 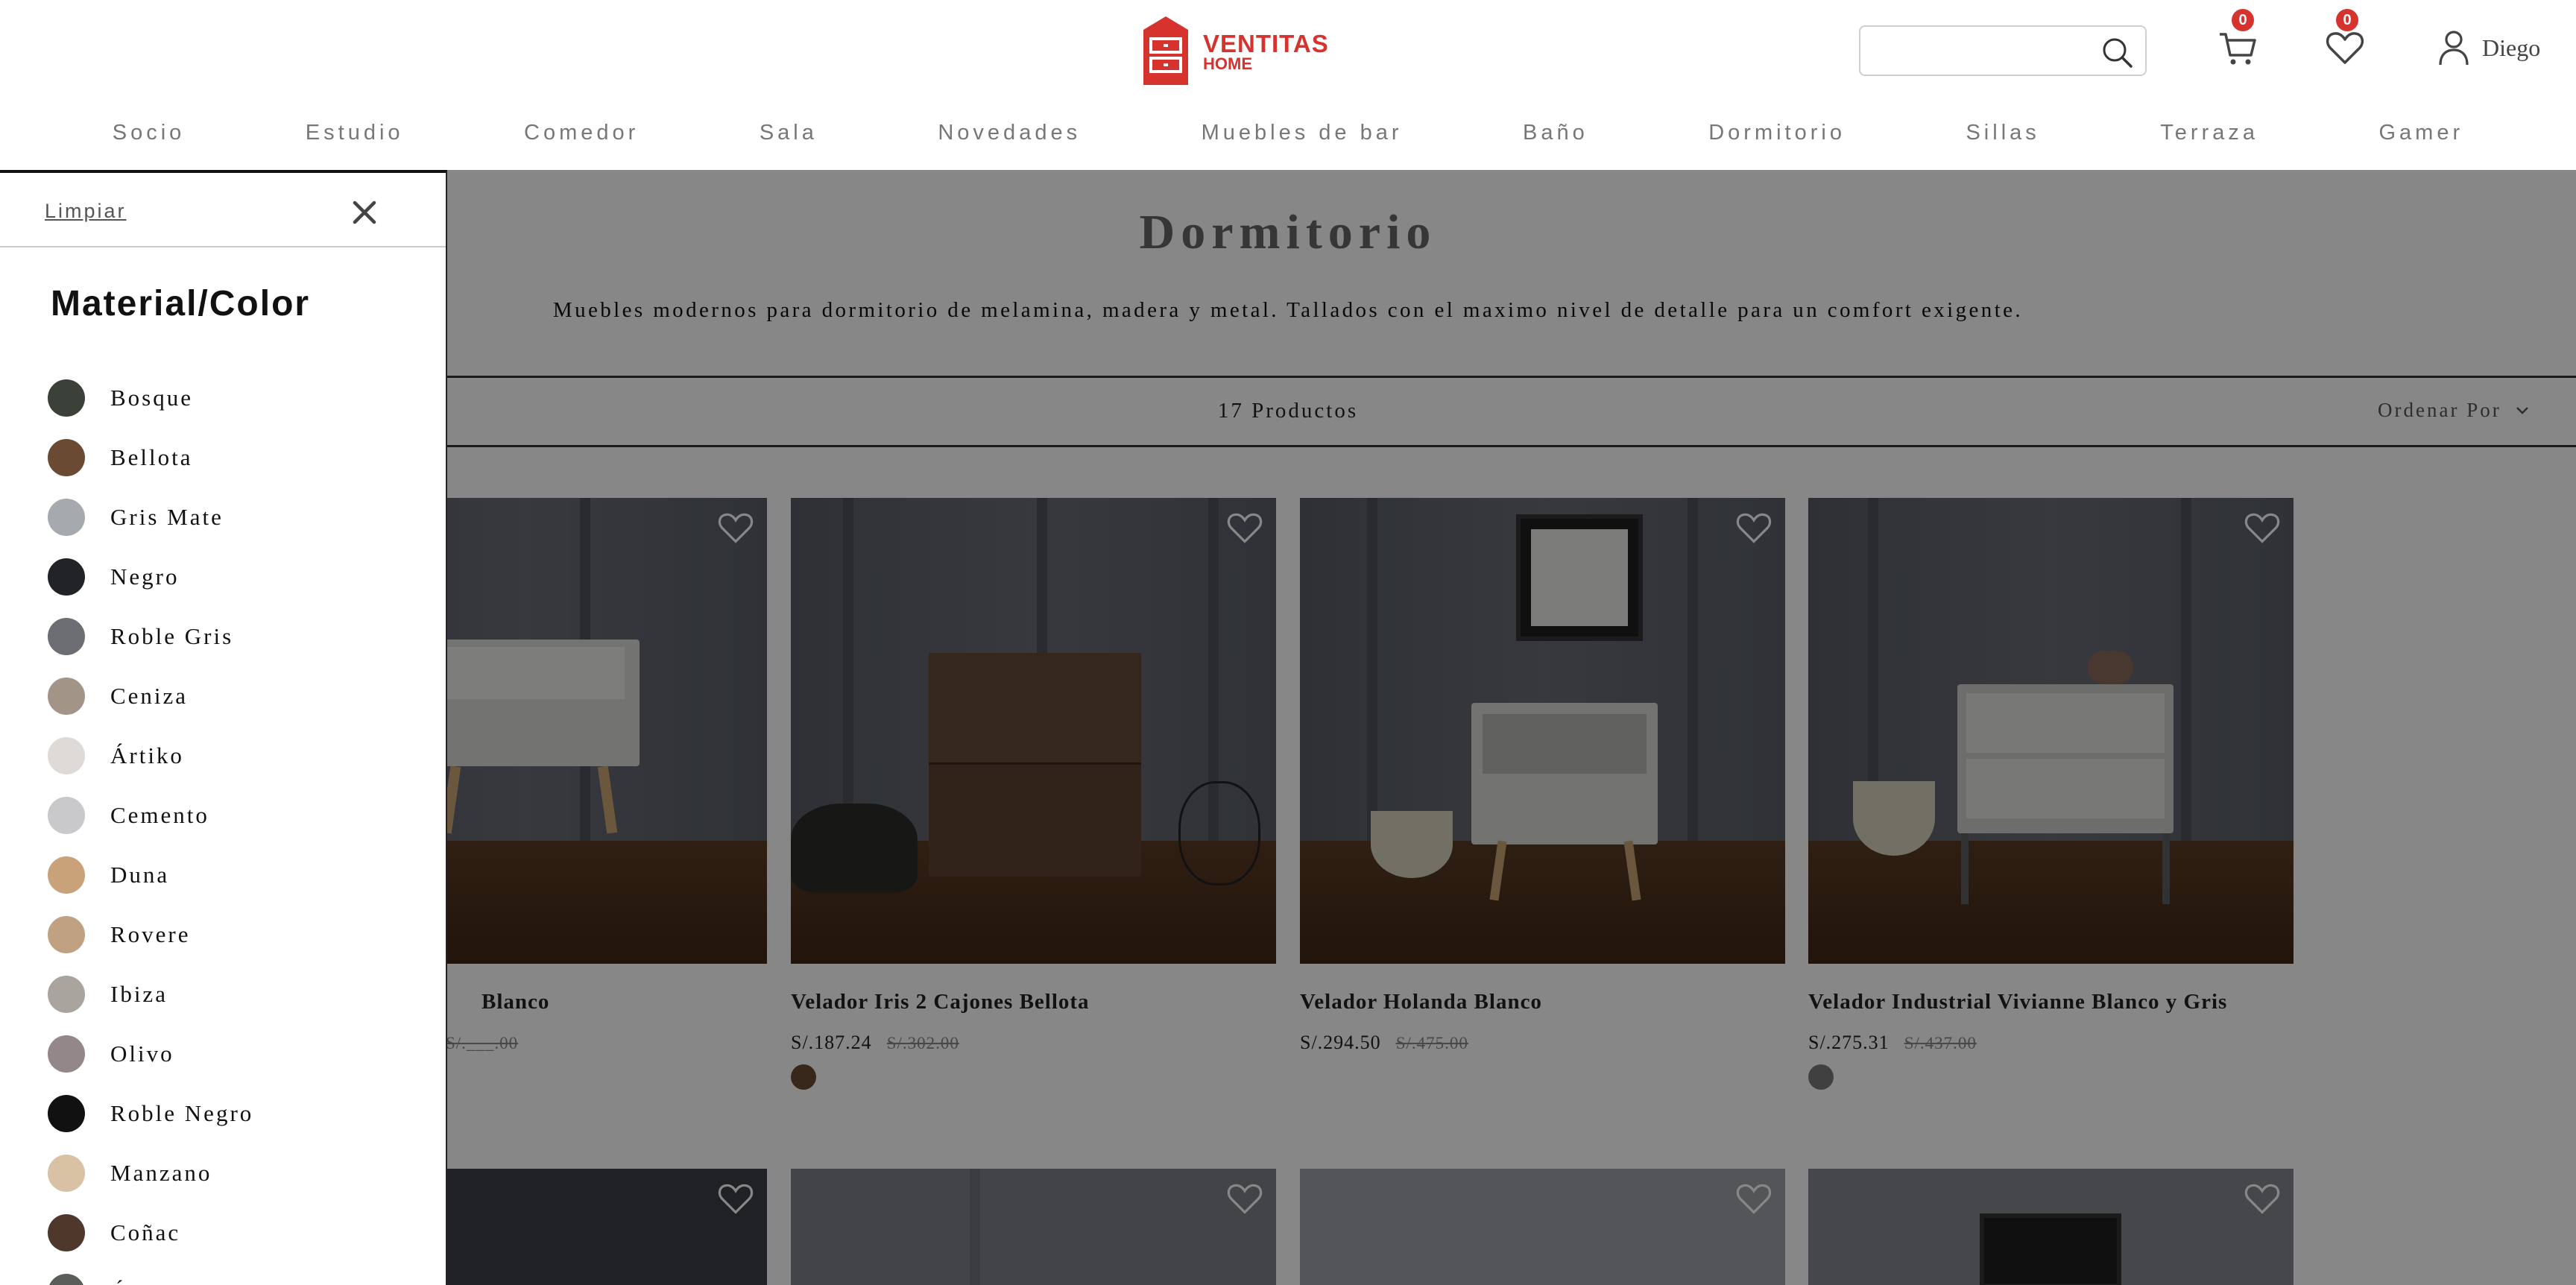 I want to click on nav-item-comedor: Comedor, so click(x=581, y=133).